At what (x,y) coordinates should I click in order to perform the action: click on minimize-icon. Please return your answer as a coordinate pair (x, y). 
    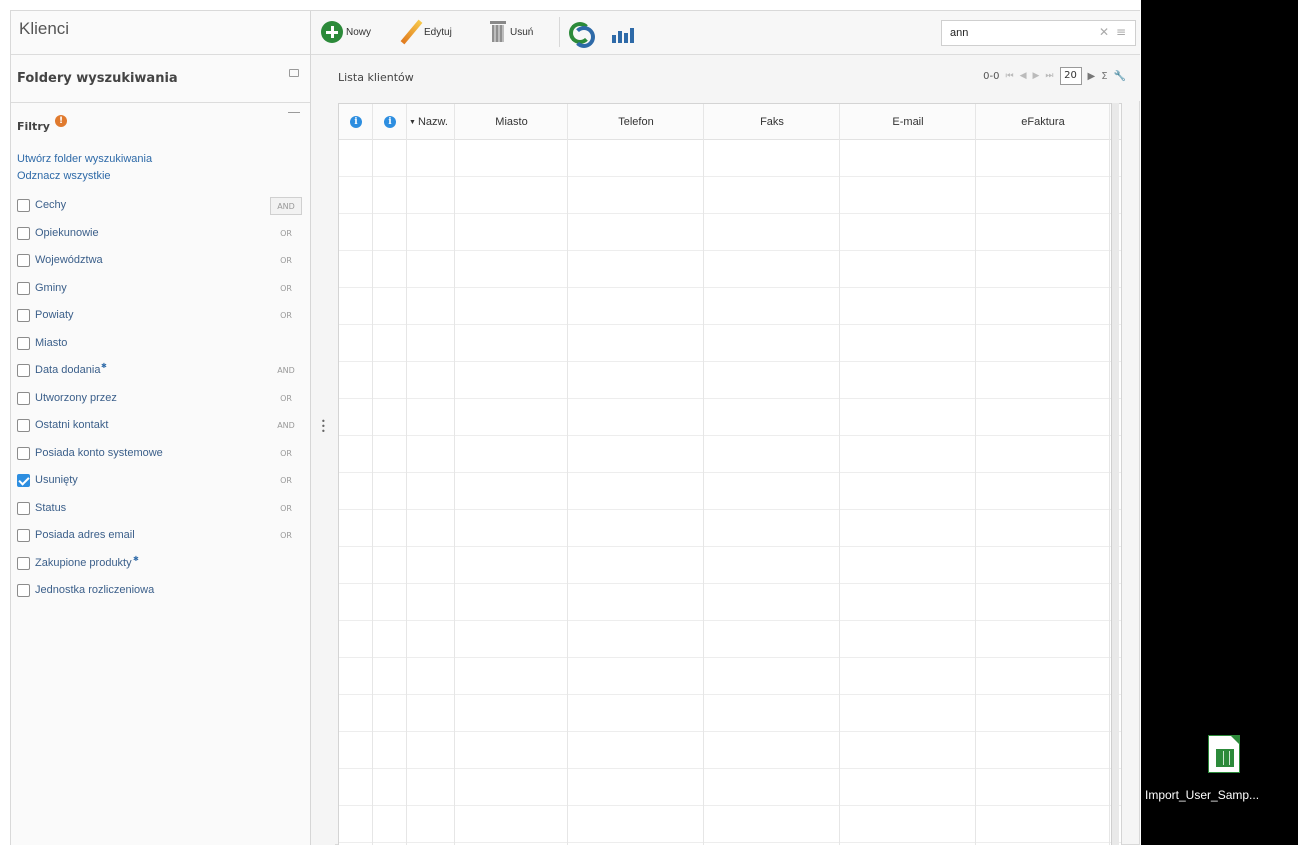
    Looking at the image, I should click on (294, 112).